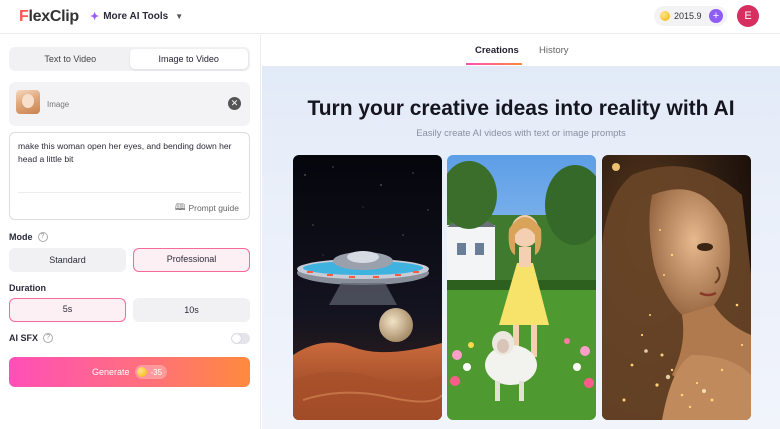 The height and width of the screenshot is (429, 780). Describe the element at coordinates (240, 338) in the screenshot. I see `ai-sfx-toggle` at that location.